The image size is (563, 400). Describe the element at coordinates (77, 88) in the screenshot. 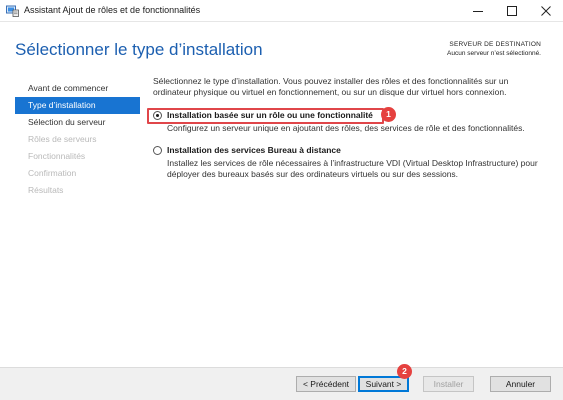

I see `nav-item-avant-de-commencer: Avant de commencer` at that location.